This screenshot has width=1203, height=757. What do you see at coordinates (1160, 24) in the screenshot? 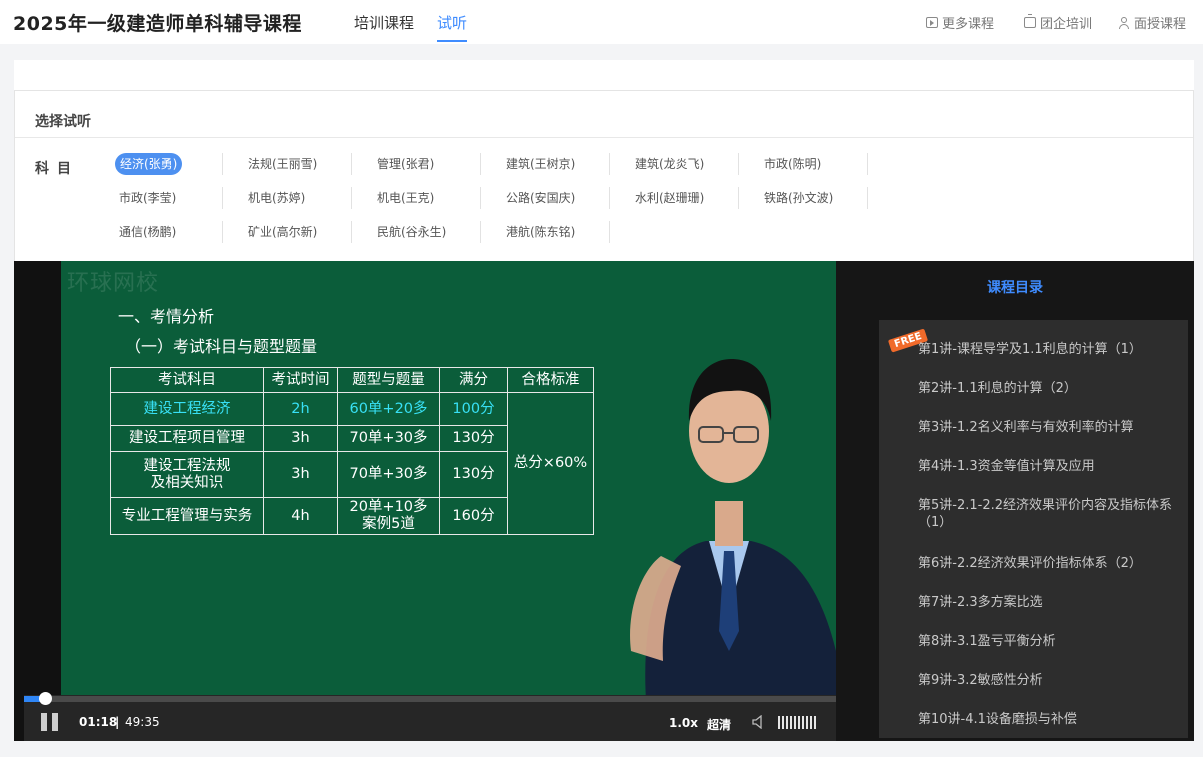
I see `offline-courses-label: 面授课程` at bounding box center [1160, 24].